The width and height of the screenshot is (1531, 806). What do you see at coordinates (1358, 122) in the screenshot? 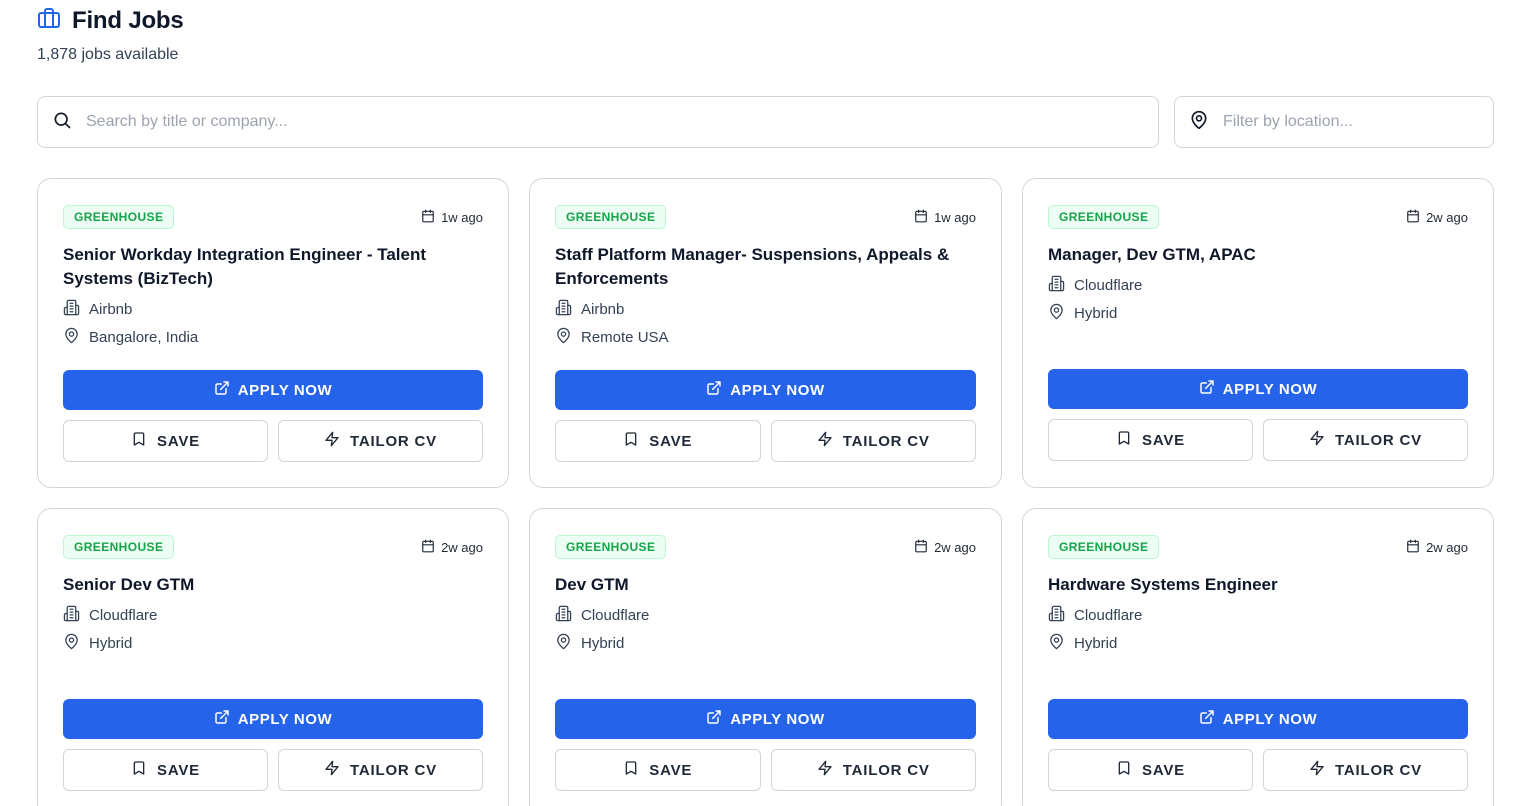
I see `location-input` at bounding box center [1358, 122].